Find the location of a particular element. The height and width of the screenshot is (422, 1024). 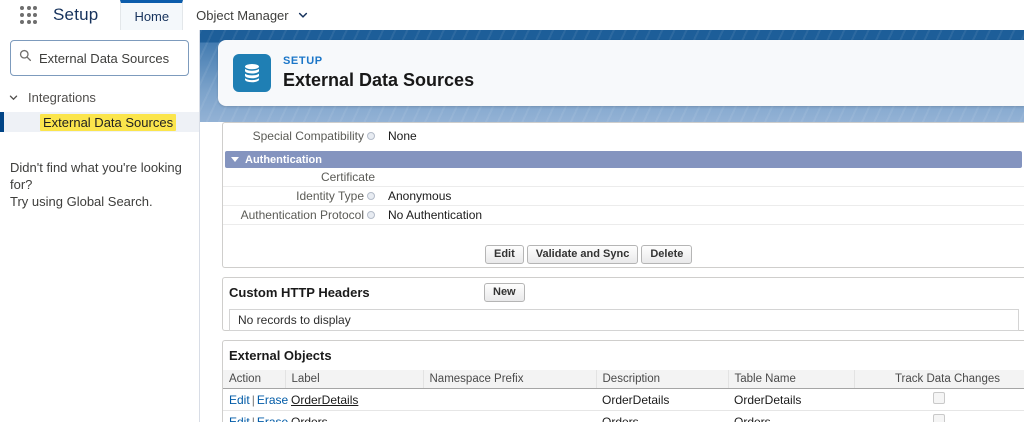

field-value: No Authentication is located at coordinates (435, 215).